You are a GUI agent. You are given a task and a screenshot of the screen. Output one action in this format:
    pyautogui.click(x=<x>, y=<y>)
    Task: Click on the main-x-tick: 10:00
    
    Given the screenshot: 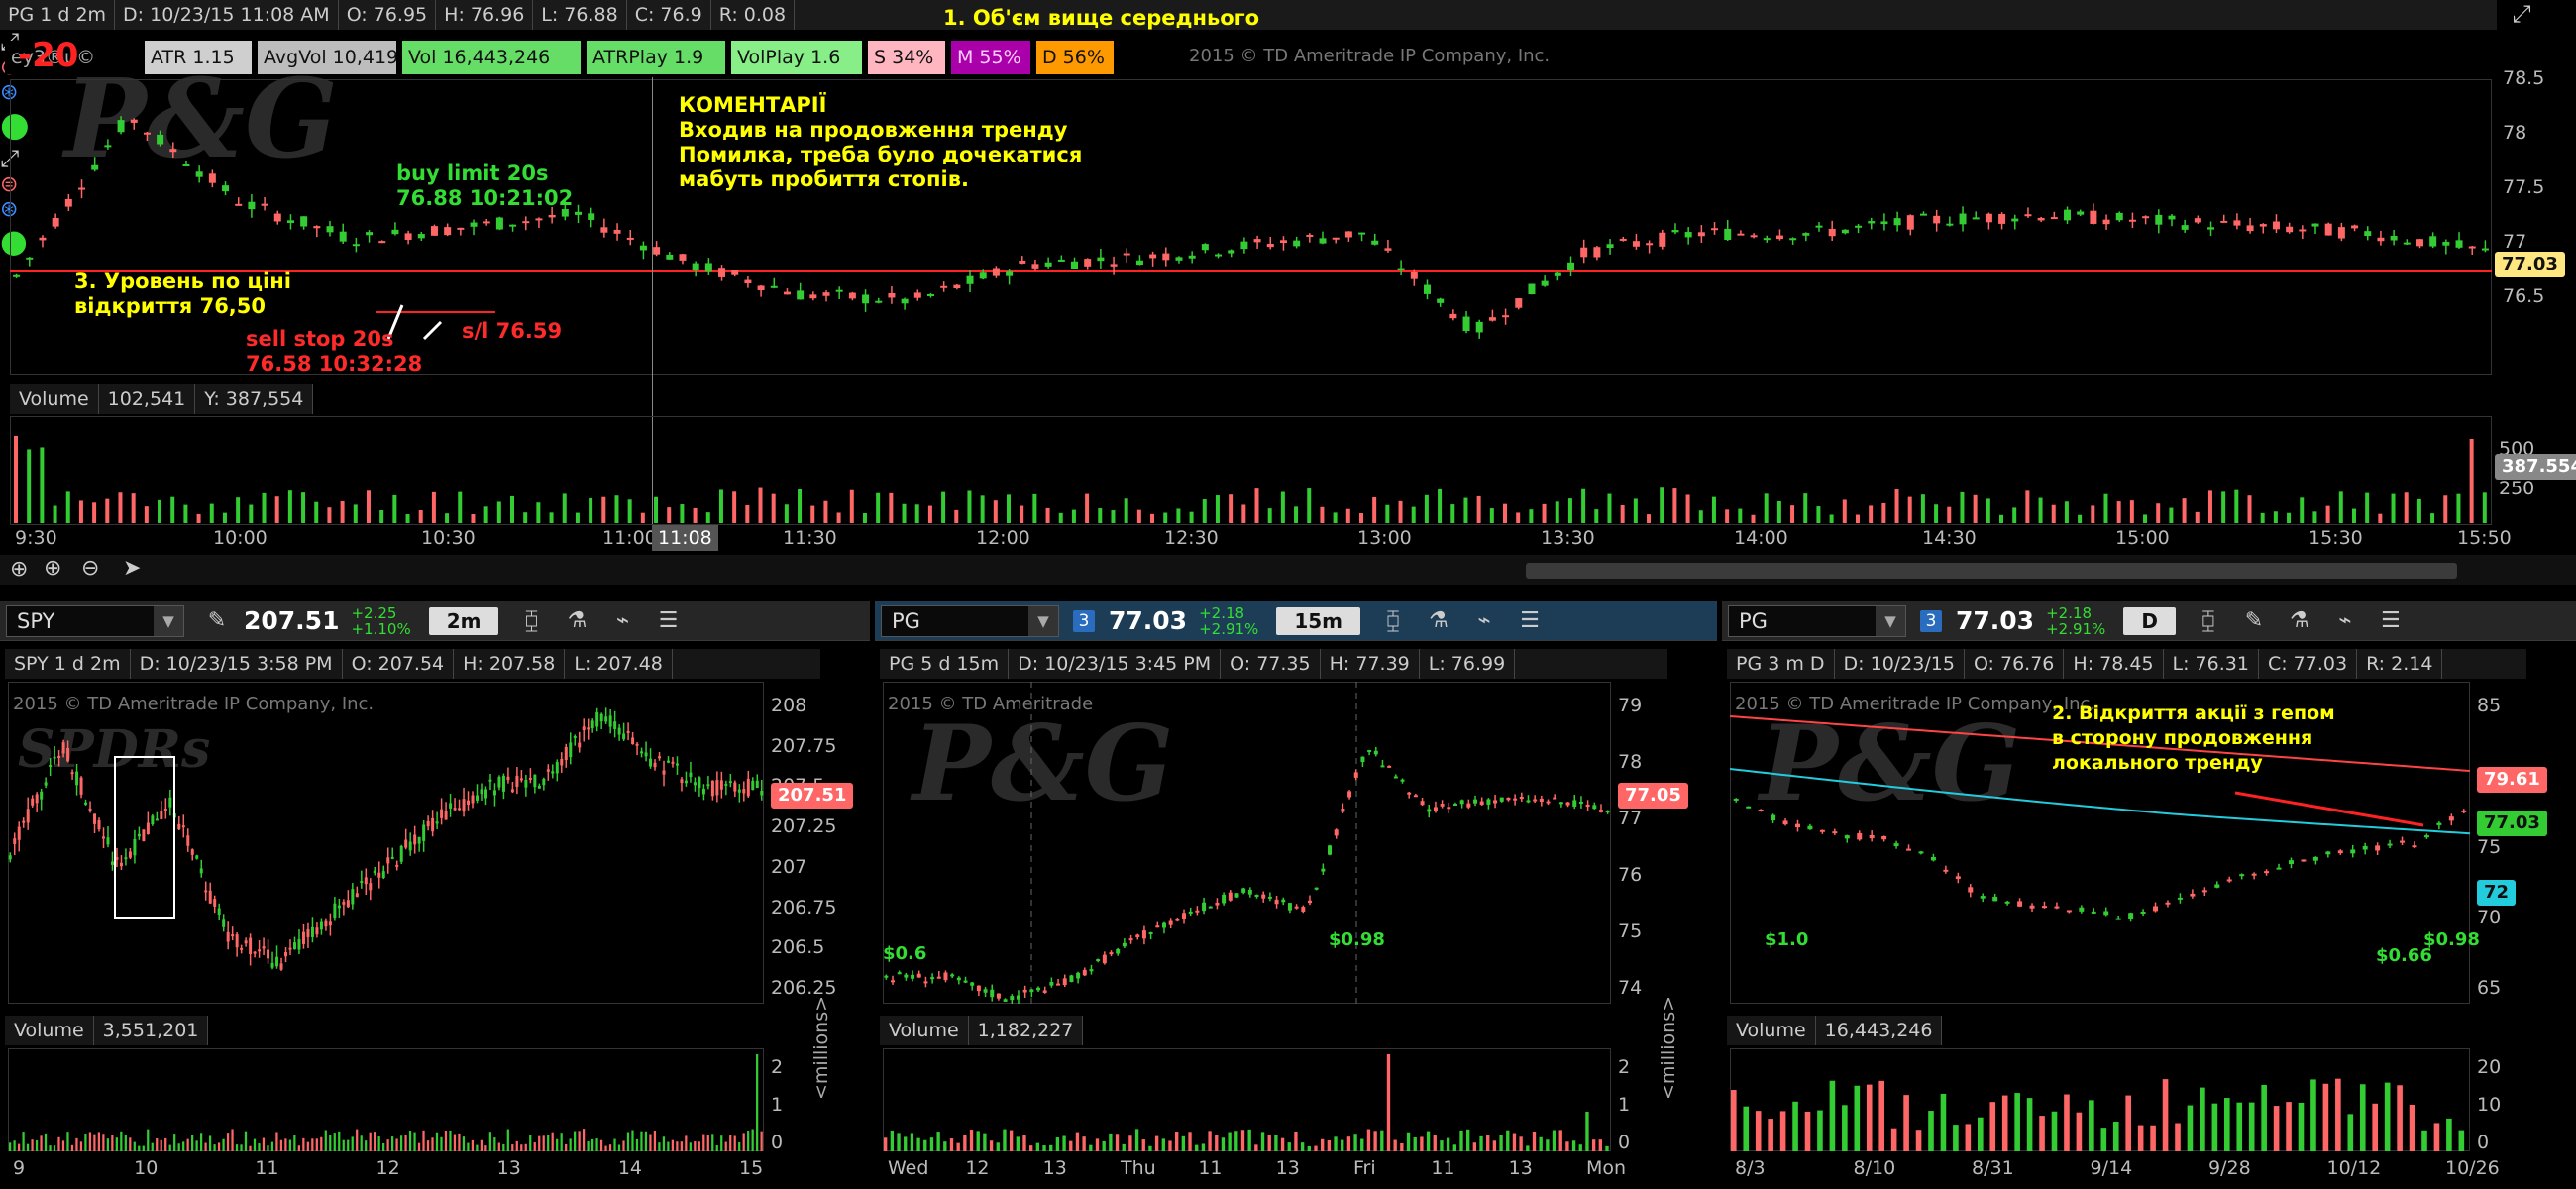 What is the action you would take?
    pyautogui.click(x=240, y=538)
    